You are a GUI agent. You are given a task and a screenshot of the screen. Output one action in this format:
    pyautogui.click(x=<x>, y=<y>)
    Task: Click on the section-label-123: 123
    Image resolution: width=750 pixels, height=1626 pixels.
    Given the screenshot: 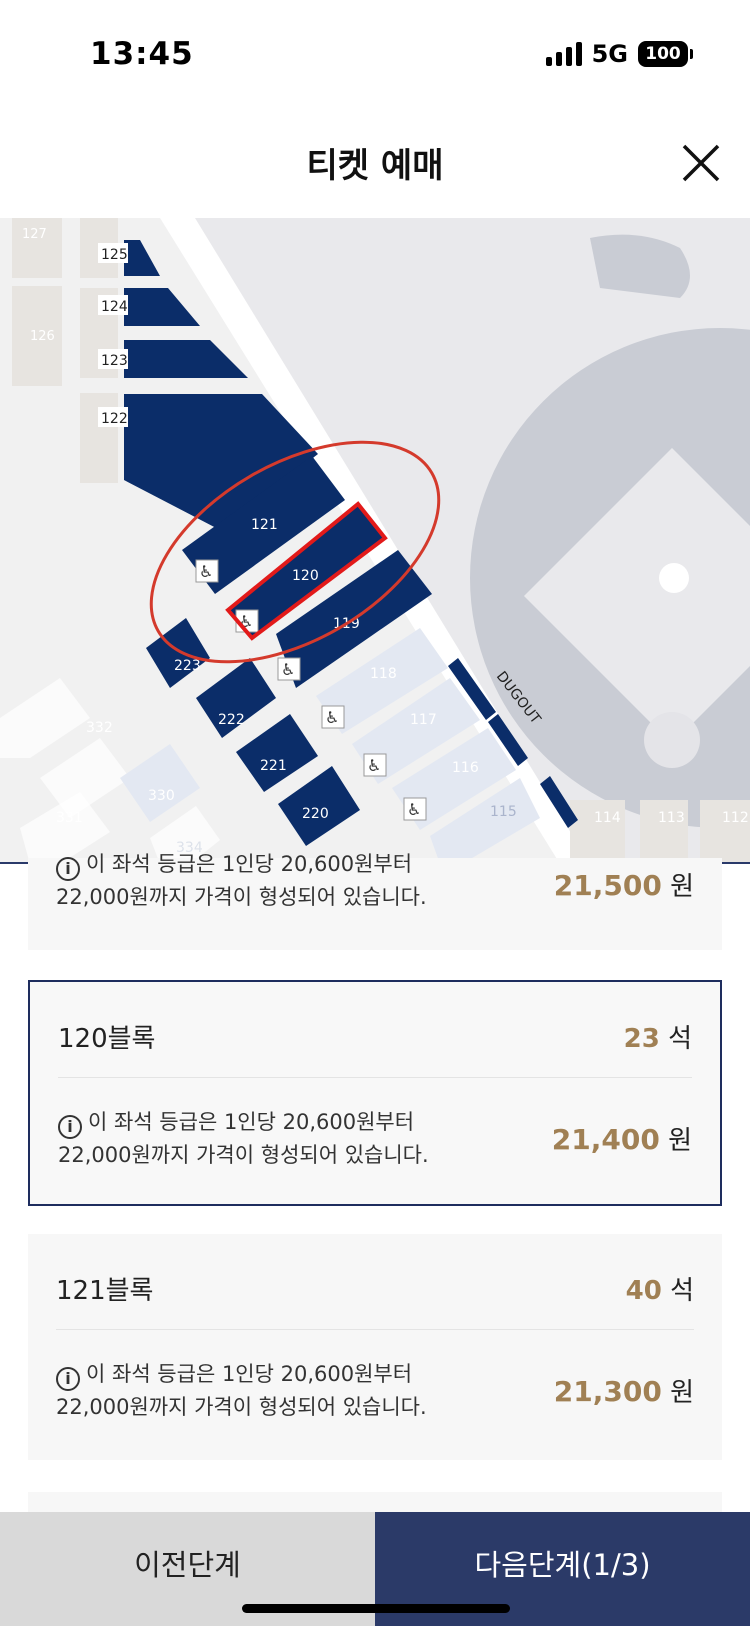 What is the action you would take?
    pyautogui.click(x=114, y=361)
    